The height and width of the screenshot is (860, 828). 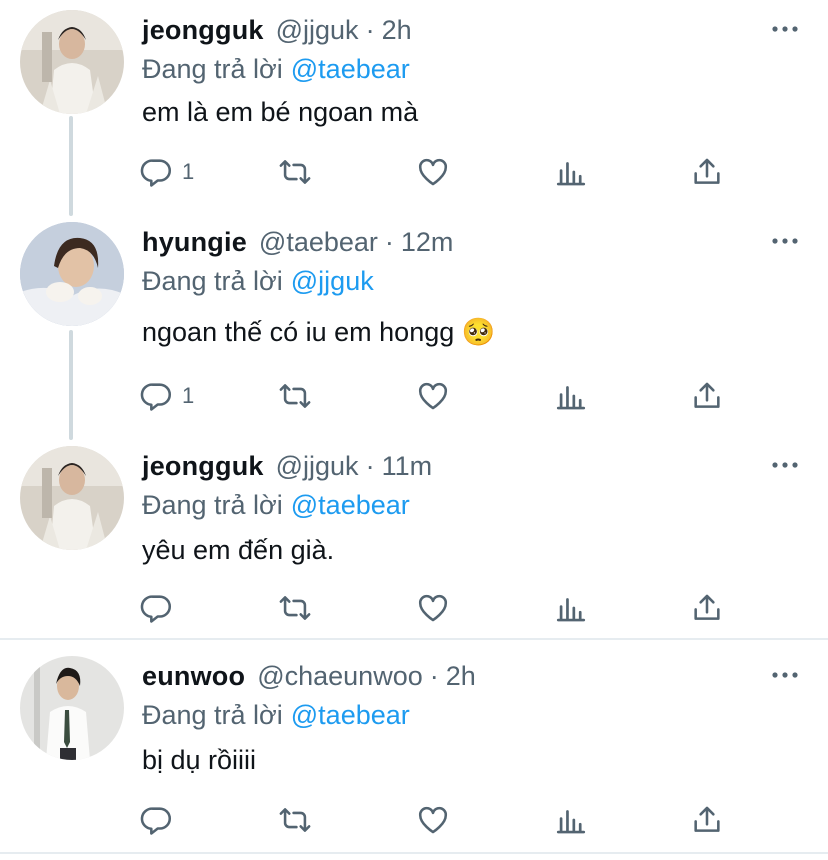 I want to click on tweet-header: eunwoo @chaeunwoo · 2h, so click(x=309, y=676).